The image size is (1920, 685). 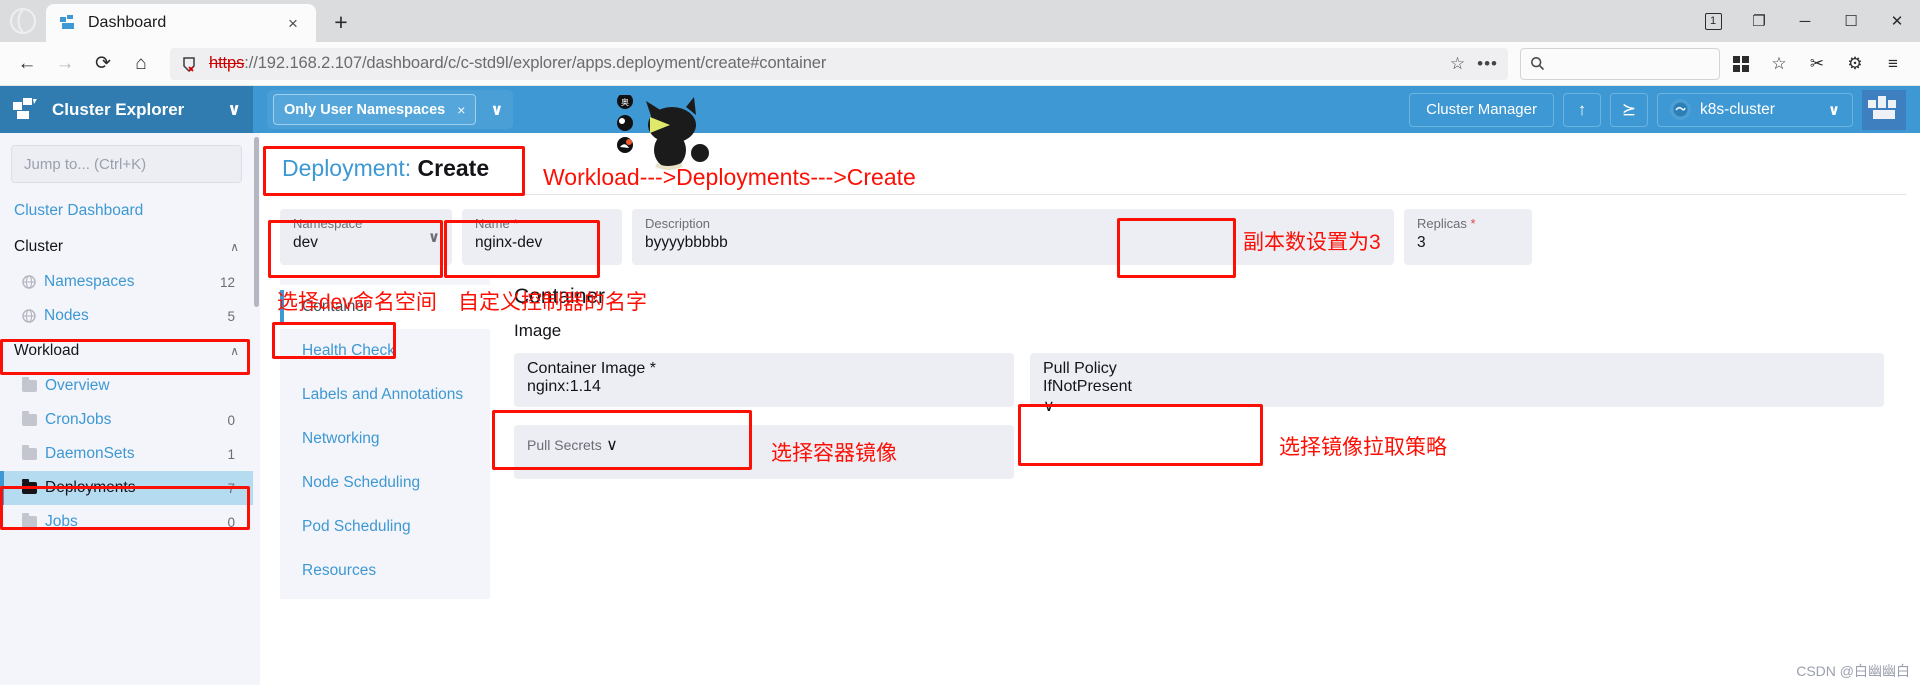 What do you see at coordinates (1582, 109) in the screenshot?
I see `import-yaml-icon: ↑` at bounding box center [1582, 109].